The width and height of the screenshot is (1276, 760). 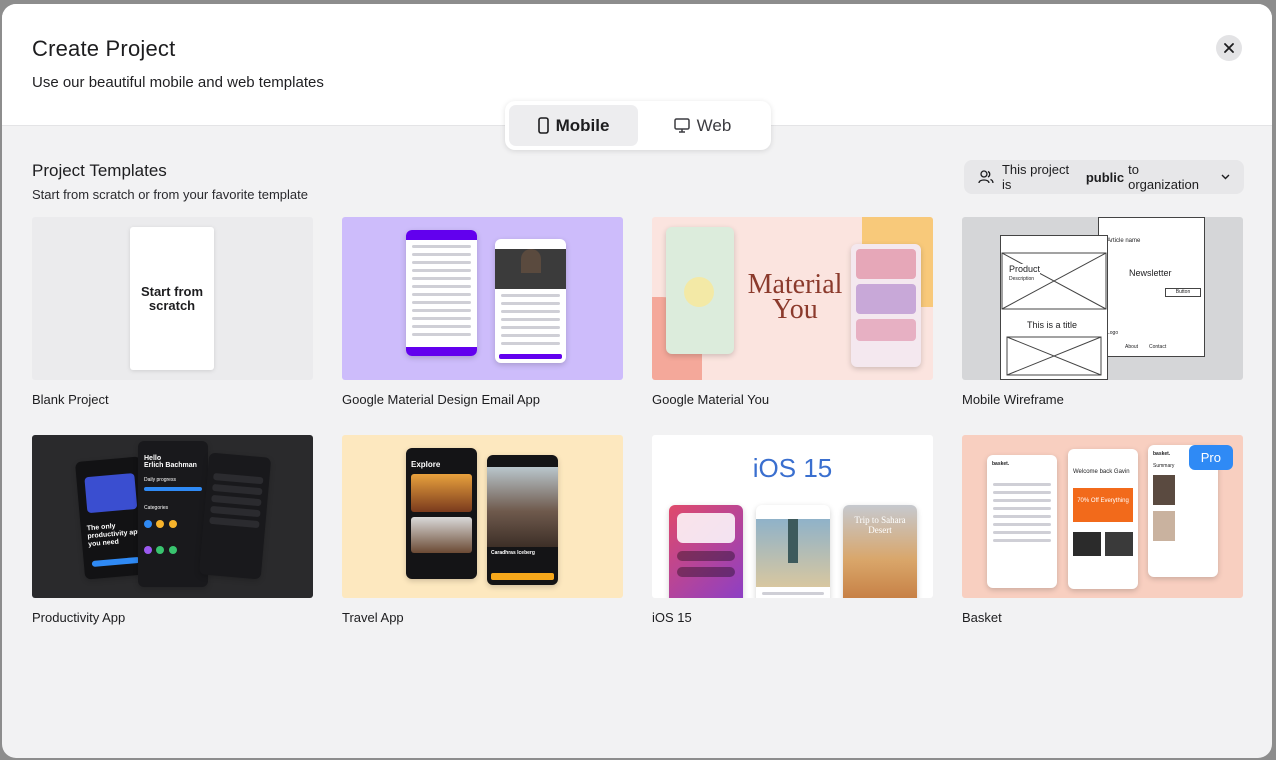 I want to click on thumb-text: Erlich Bachman, so click(x=170, y=465).